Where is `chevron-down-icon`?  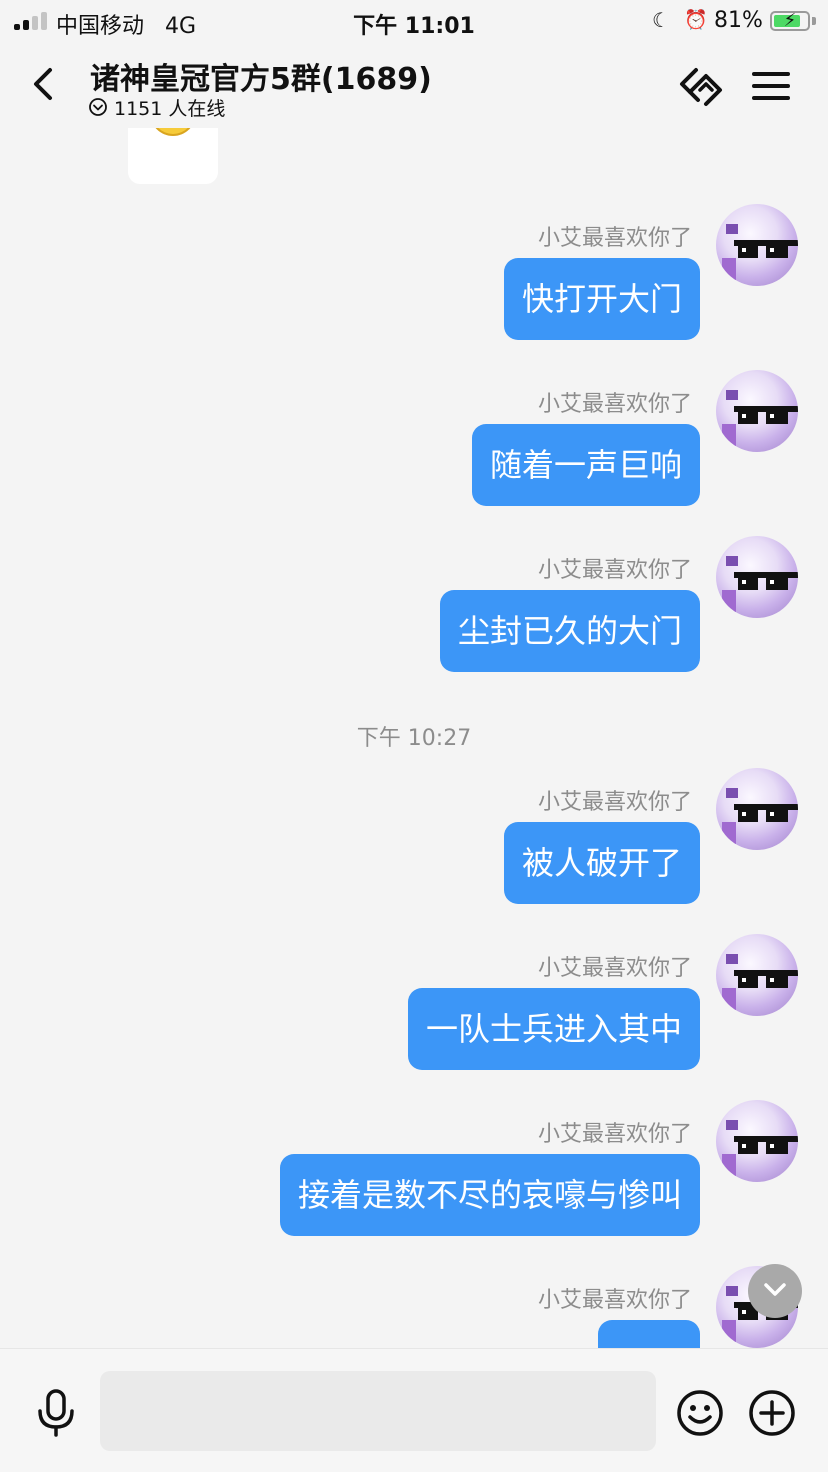 chevron-down-icon is located at coordinates (775, 1289).